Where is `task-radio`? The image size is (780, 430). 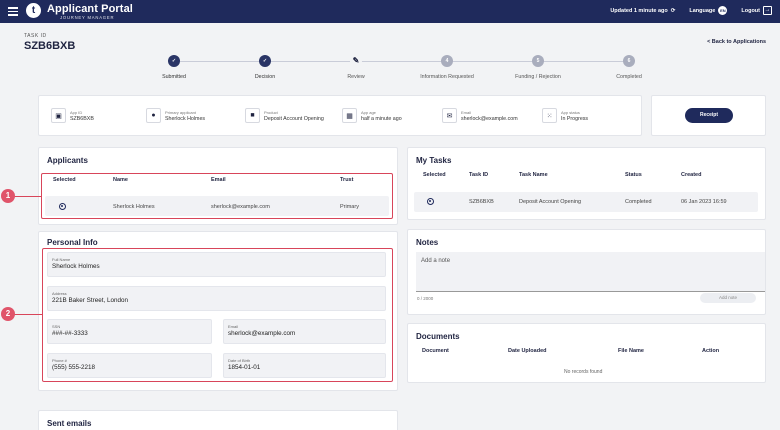 task-radio is located at coordinates (430, 201).